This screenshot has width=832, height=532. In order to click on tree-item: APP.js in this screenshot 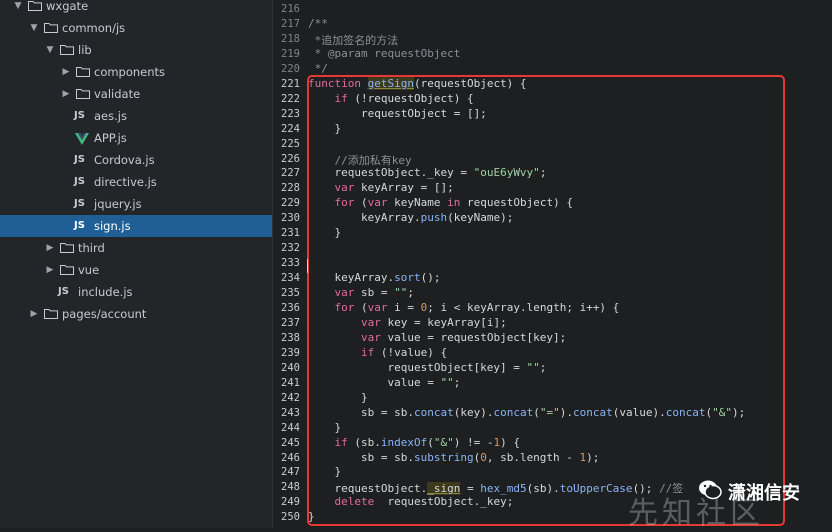, I will do `click(136, 138)`.